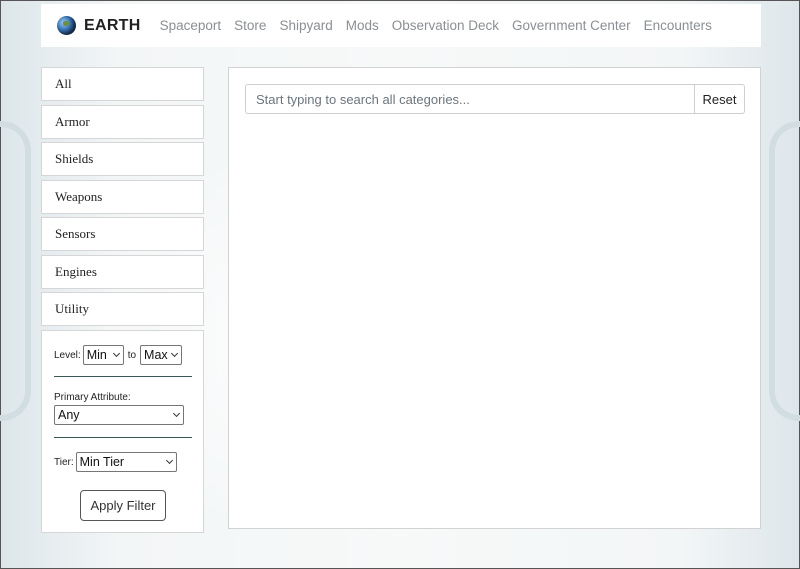 Image resolution: width=800 pixels, height=569 pixels. What do you see at coordinates (362, 25) in the screenshot?
I see `nav-link-mods: Mods` at bounding box center [362, 25].